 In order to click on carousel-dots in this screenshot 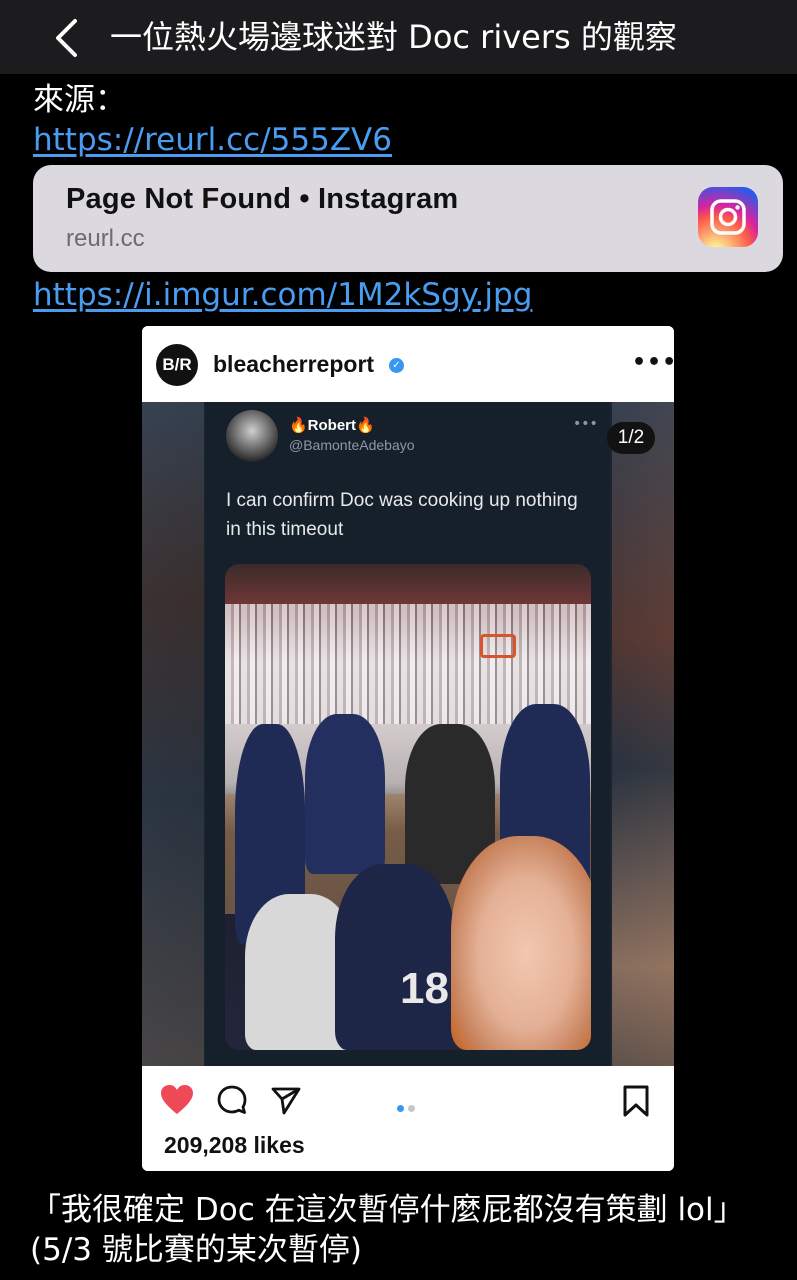, I will do `click(408, 1106)`.